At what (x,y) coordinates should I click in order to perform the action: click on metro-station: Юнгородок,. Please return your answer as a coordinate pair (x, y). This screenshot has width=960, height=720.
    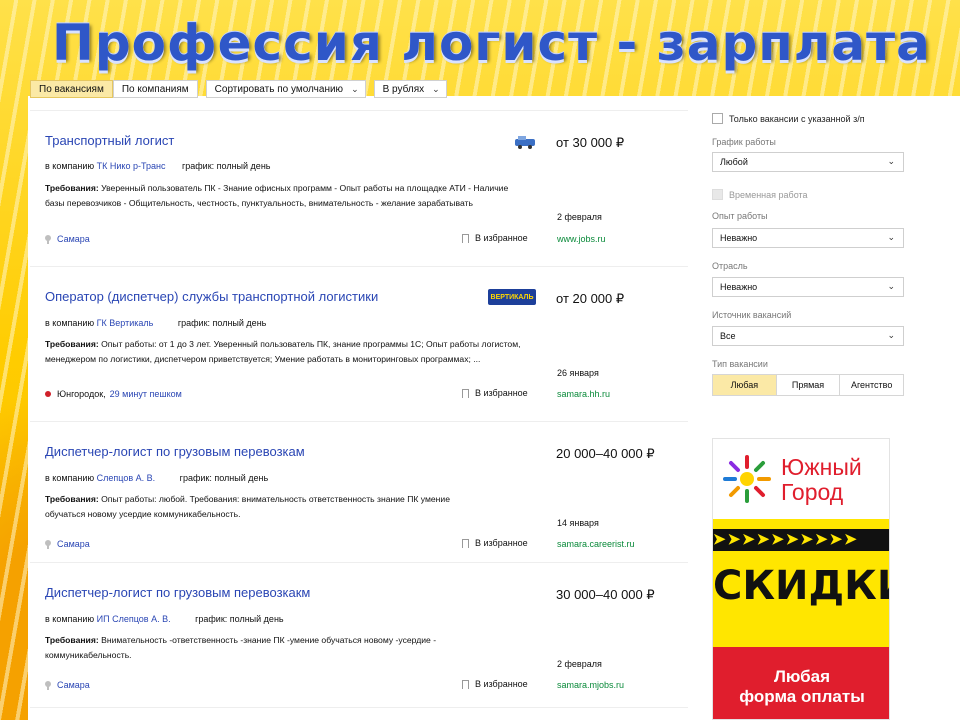
    Looking at the image, I should click on (81, 394).